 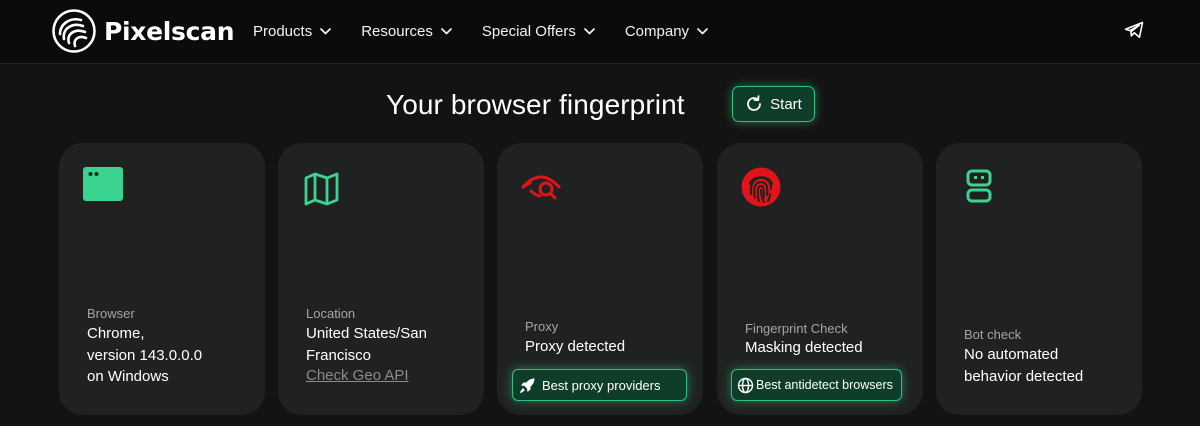 I want to click on nav-company-label: Company, so click(x=657, y=31).